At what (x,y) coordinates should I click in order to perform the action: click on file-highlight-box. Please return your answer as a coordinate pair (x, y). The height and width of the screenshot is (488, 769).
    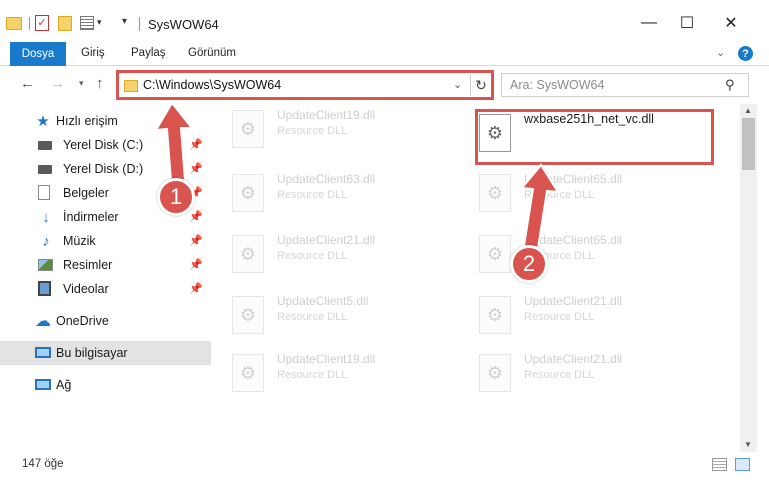
    Looking at the image, I should click on (594, 137).